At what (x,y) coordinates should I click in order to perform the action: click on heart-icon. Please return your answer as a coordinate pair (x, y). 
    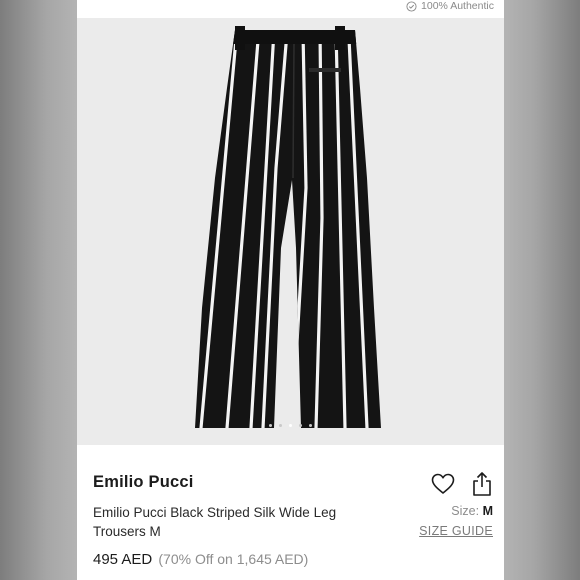
    Looking at the image, I should click on (443, 483).